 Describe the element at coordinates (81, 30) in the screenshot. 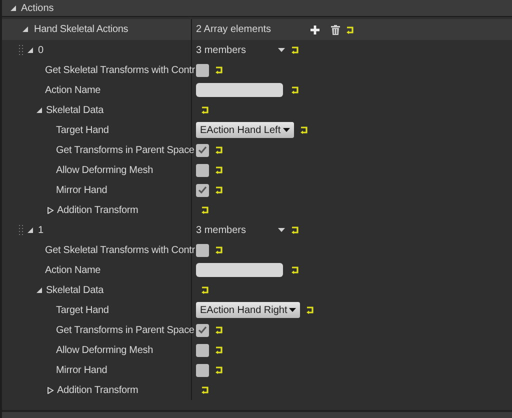

I see `property-label: Hand Skeletal Actions` at that location.